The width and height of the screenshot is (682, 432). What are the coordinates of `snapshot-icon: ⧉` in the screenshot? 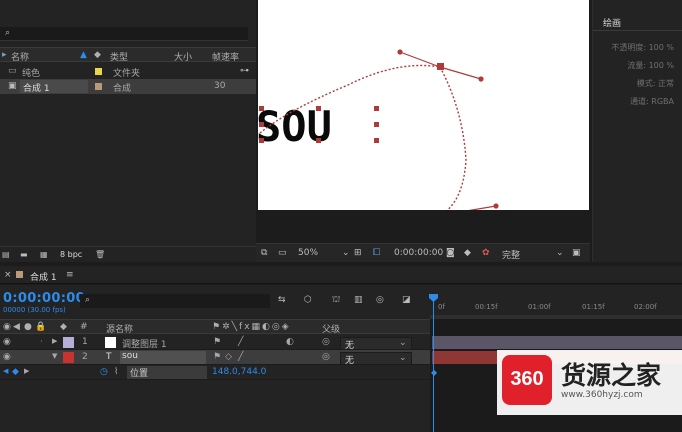 It's located at (264, 253).